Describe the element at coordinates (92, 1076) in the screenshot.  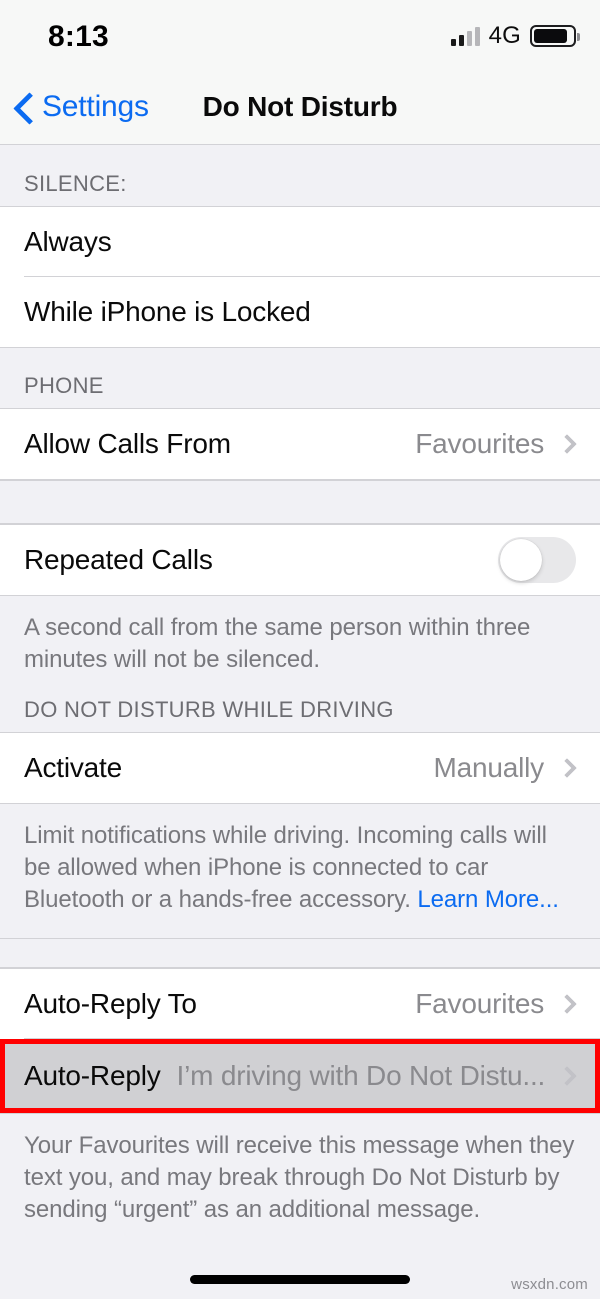
I see `row-label: Auto-Reply` at that location.